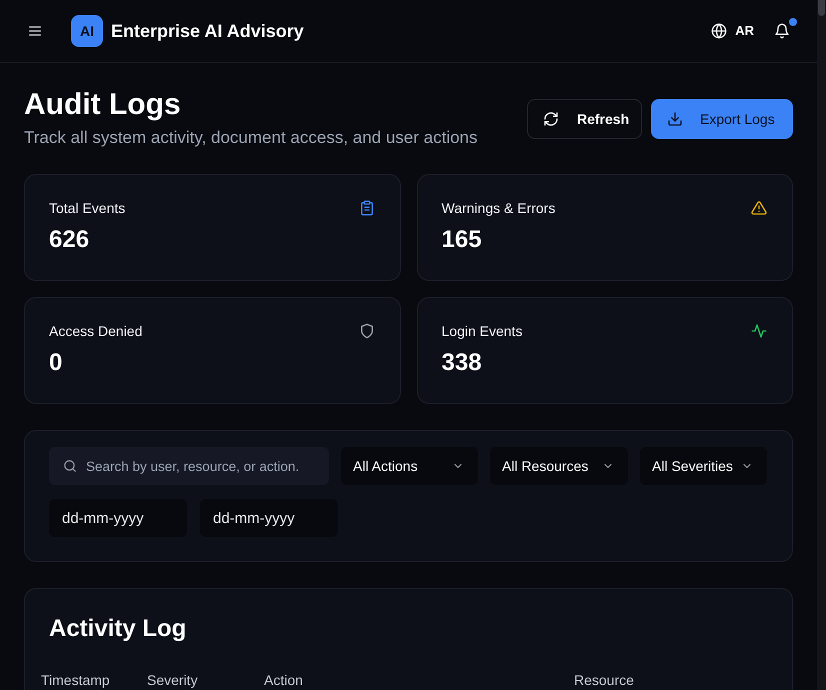 This screenshot has height=690, width=826. What do you see at coordinates (75, 680) in the screenshot?
I see `column-header: Timestamp` at bounding box center [75, 680].